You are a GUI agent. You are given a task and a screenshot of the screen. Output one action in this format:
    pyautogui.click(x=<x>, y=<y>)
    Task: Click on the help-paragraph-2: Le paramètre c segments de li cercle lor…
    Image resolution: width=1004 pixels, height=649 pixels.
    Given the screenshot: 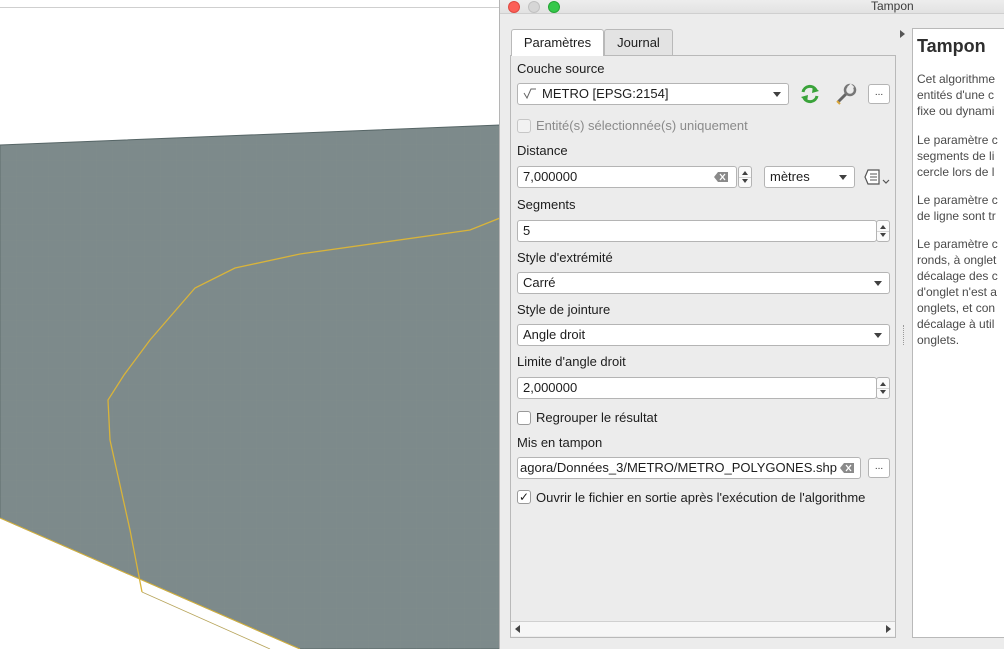 What is the action you would take?
    pyautogui.click(x=957, y=156)
    